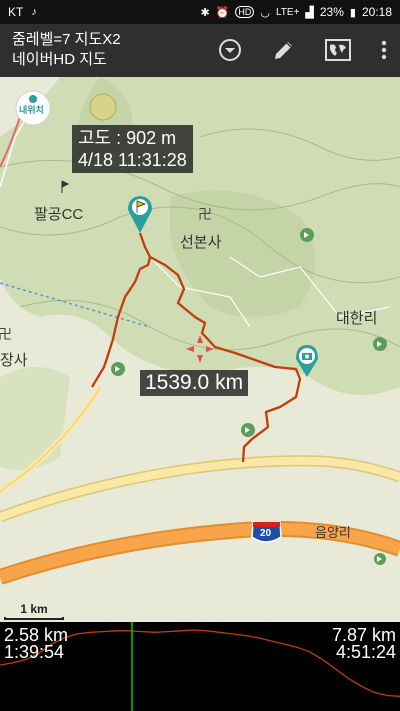  I want to click on edit-button, so click(284, 50).